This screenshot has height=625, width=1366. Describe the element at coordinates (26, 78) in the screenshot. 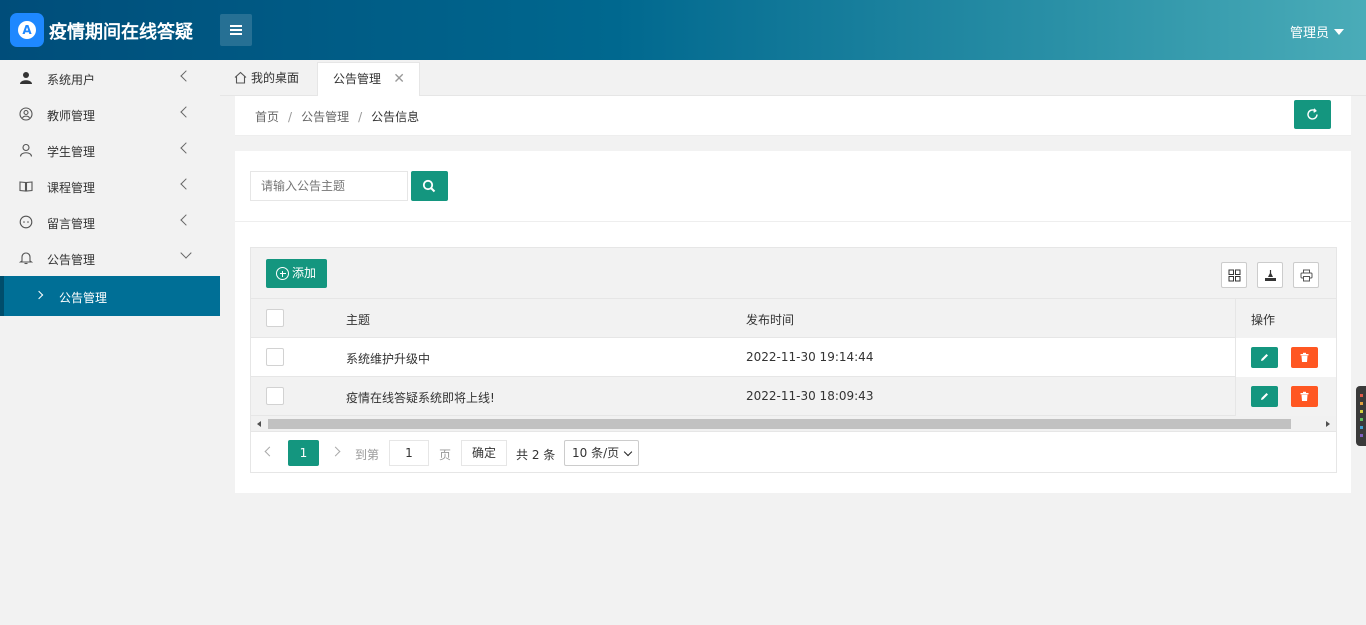

I see `user-solid-icon` at that location.